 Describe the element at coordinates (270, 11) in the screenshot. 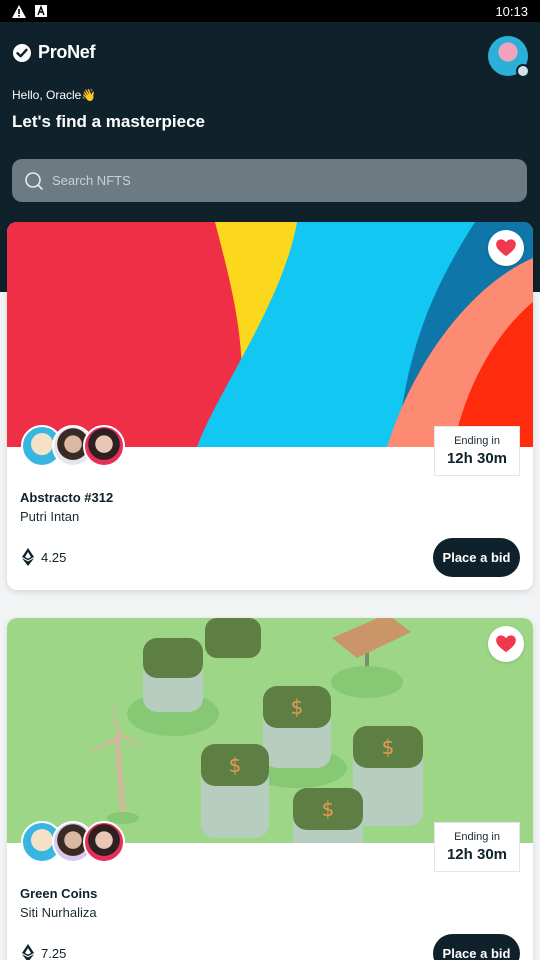

I see `status-bar: 10:13` at that location.